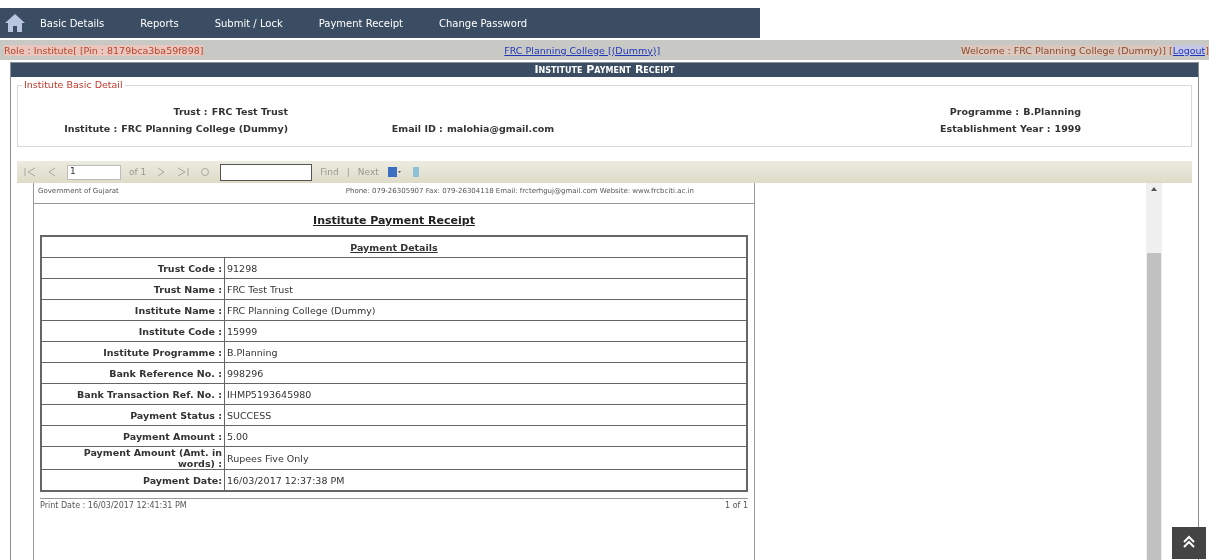 The width and height of the screenshot is (1209, 560). Describe the element at coordinates (133, 352) in the screenshot. I see `table-label: Institute Programme :` at that location.